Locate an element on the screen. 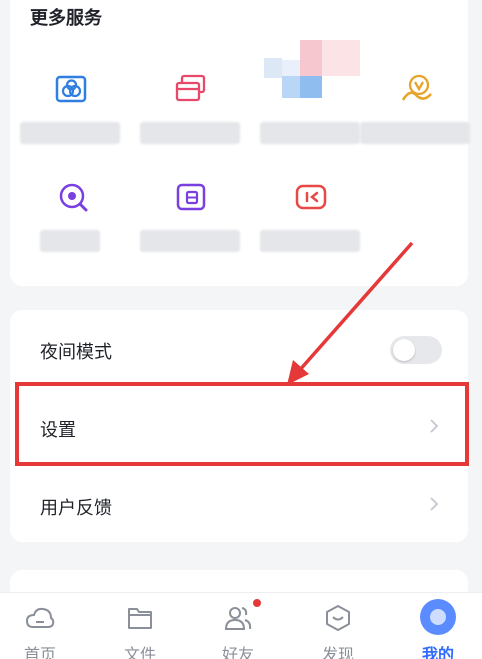  document-icon is located at coordinates (191, 197).